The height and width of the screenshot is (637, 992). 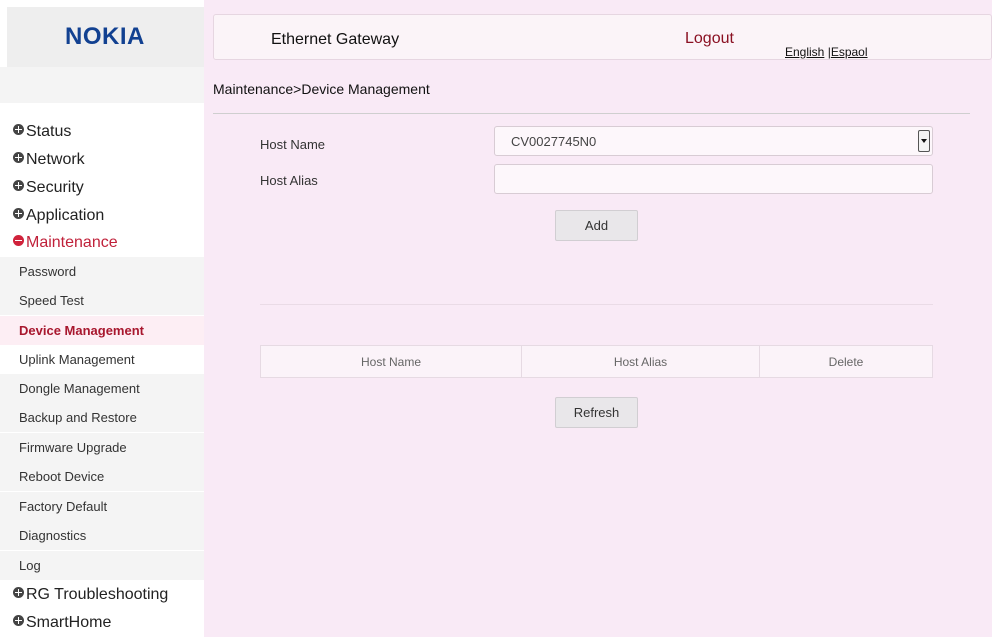 I want to click on sidebar-subitem-label: Device Management, so click(x=81, y=330).